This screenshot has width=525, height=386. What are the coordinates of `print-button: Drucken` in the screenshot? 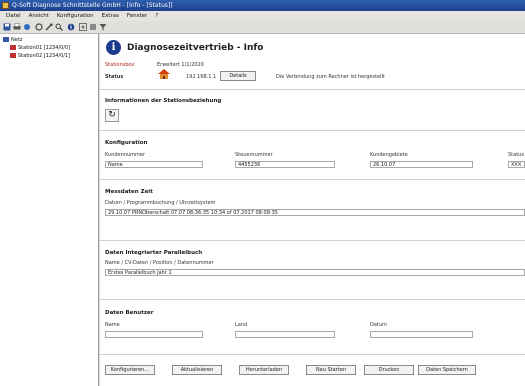 It's located at (389, 370).